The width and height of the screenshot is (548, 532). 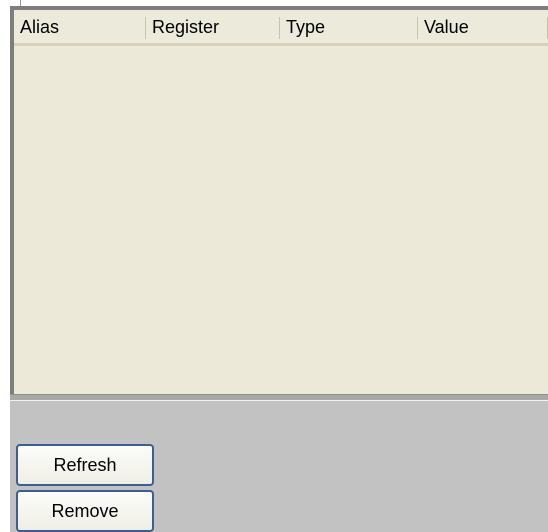 What do you see at coordinates (483, 26) in the screenshot?
I see `column-header-value: Value` at bounding box center [483, 26].